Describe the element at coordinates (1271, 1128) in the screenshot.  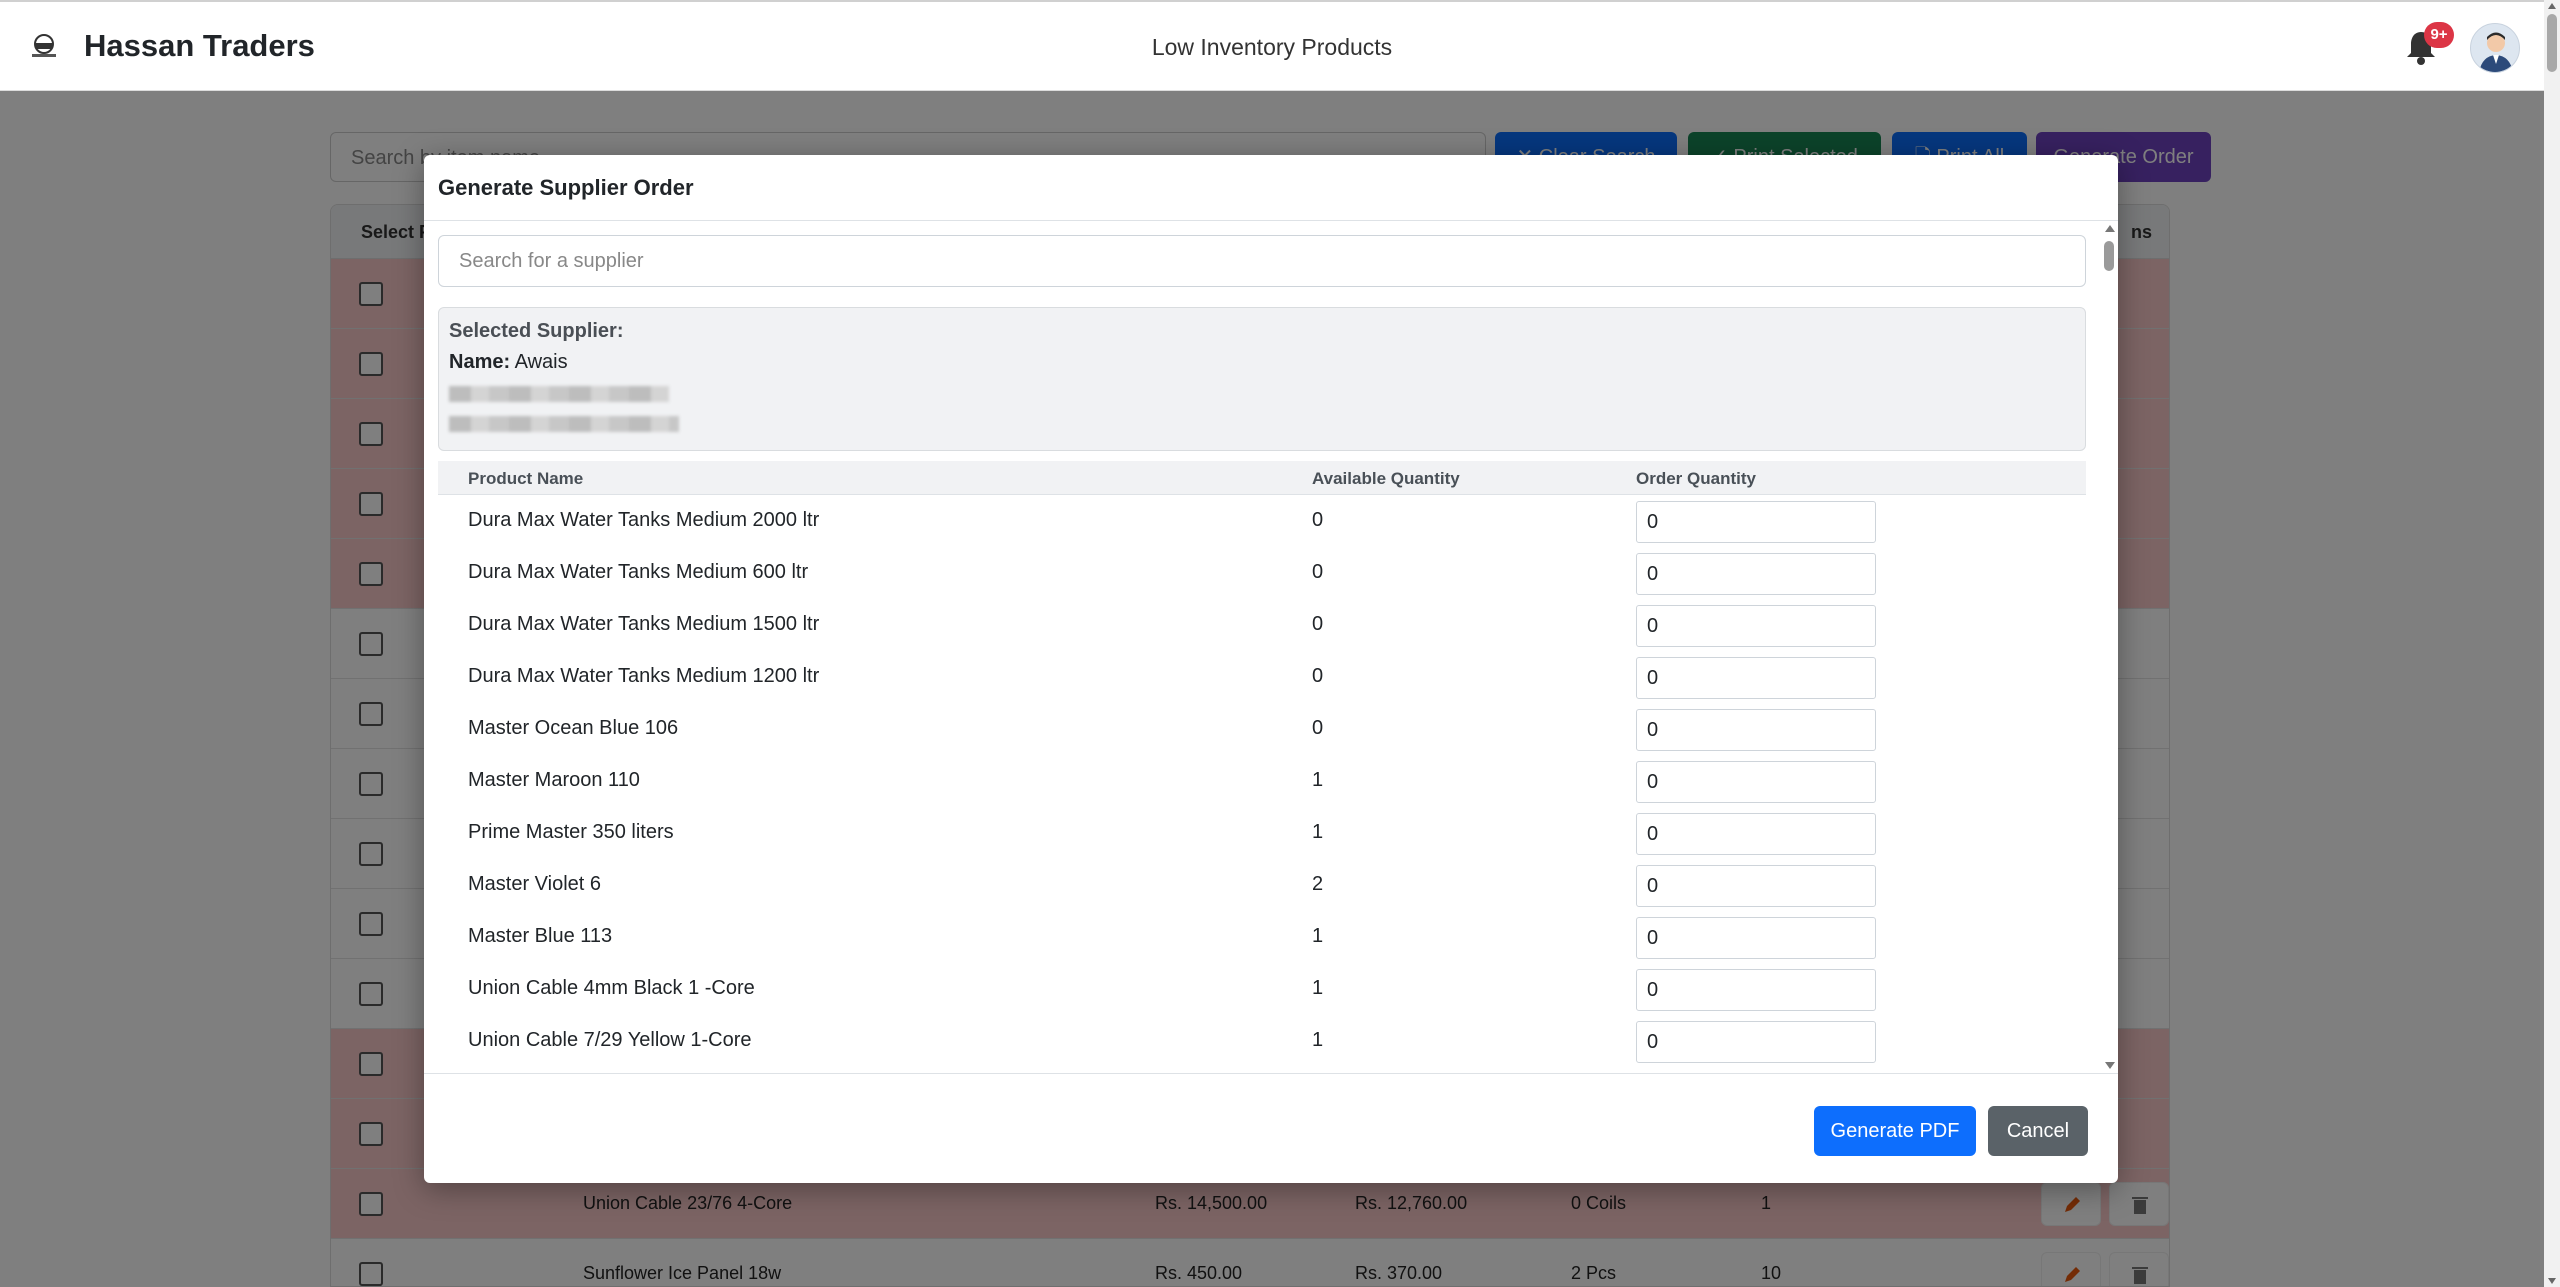
I see `modal-footer: Generate PDF Cancel` at that location.